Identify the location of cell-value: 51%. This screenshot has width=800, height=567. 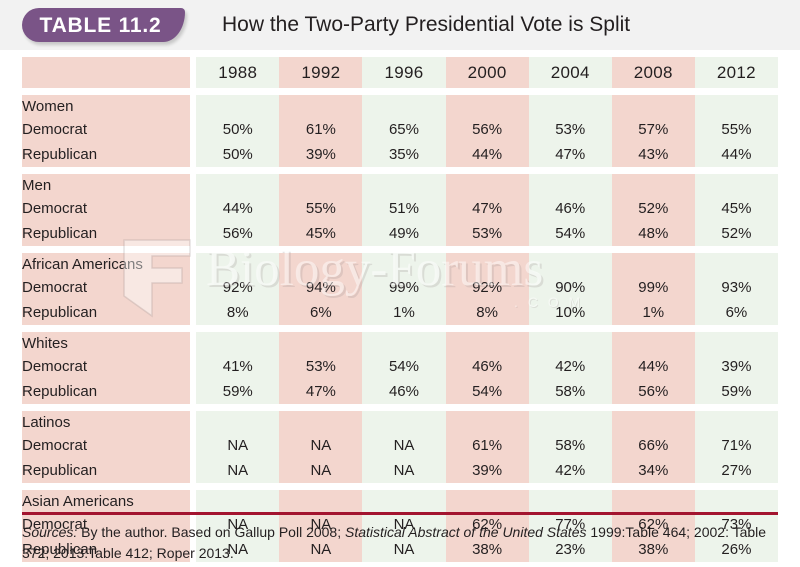
(404, 208).